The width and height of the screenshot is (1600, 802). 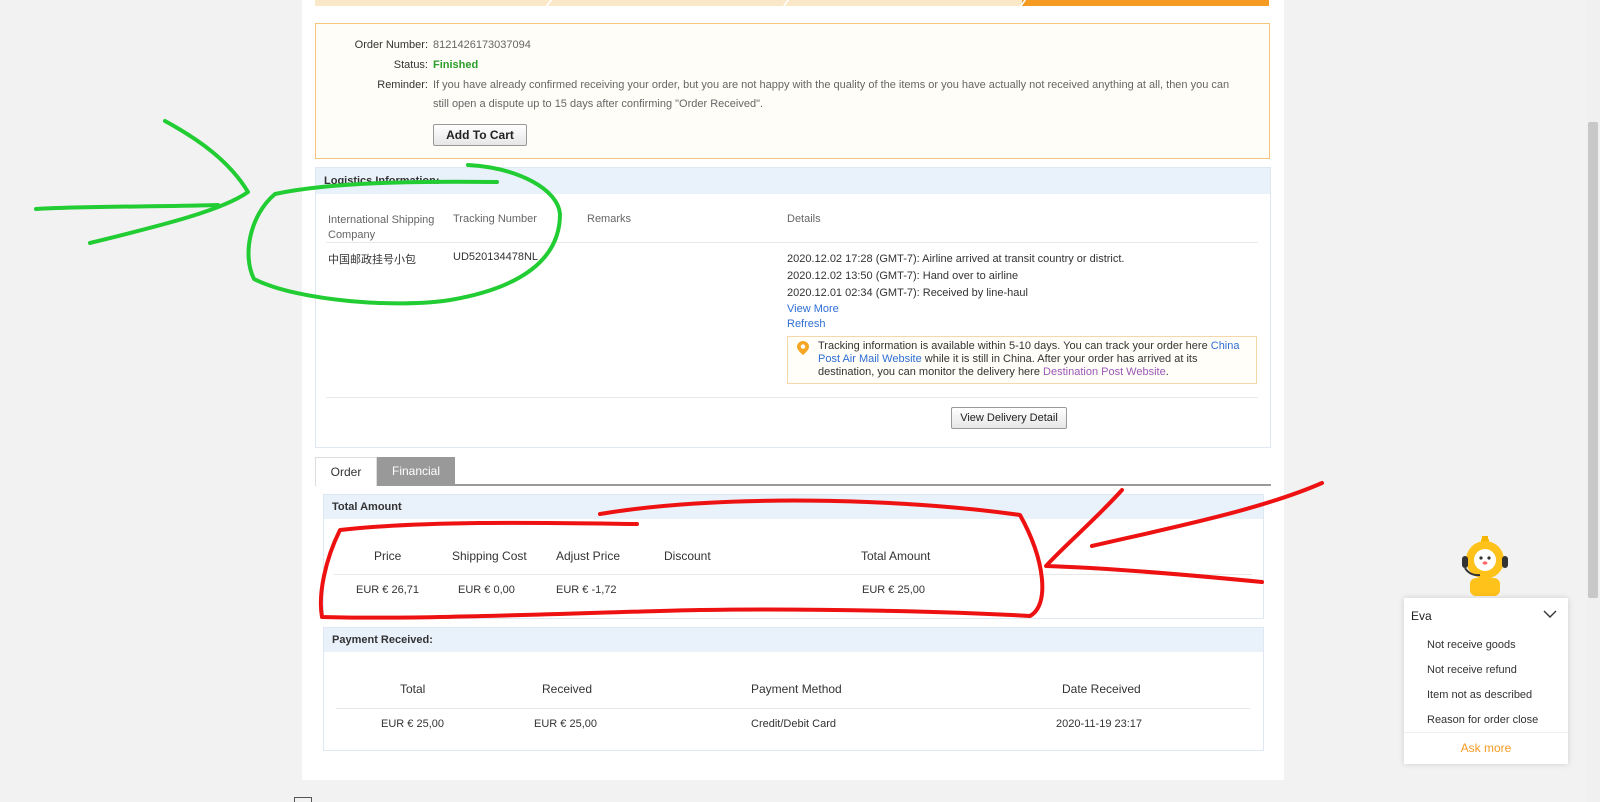 I want to click on adjust-price-value: EUR € -1,72, so click(x=586, y=590).